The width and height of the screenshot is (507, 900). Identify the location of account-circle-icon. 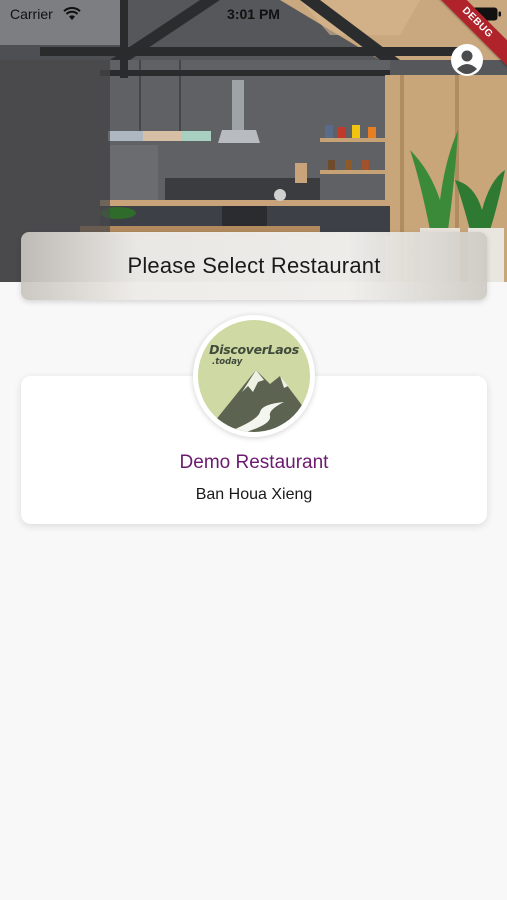
(467, 60).